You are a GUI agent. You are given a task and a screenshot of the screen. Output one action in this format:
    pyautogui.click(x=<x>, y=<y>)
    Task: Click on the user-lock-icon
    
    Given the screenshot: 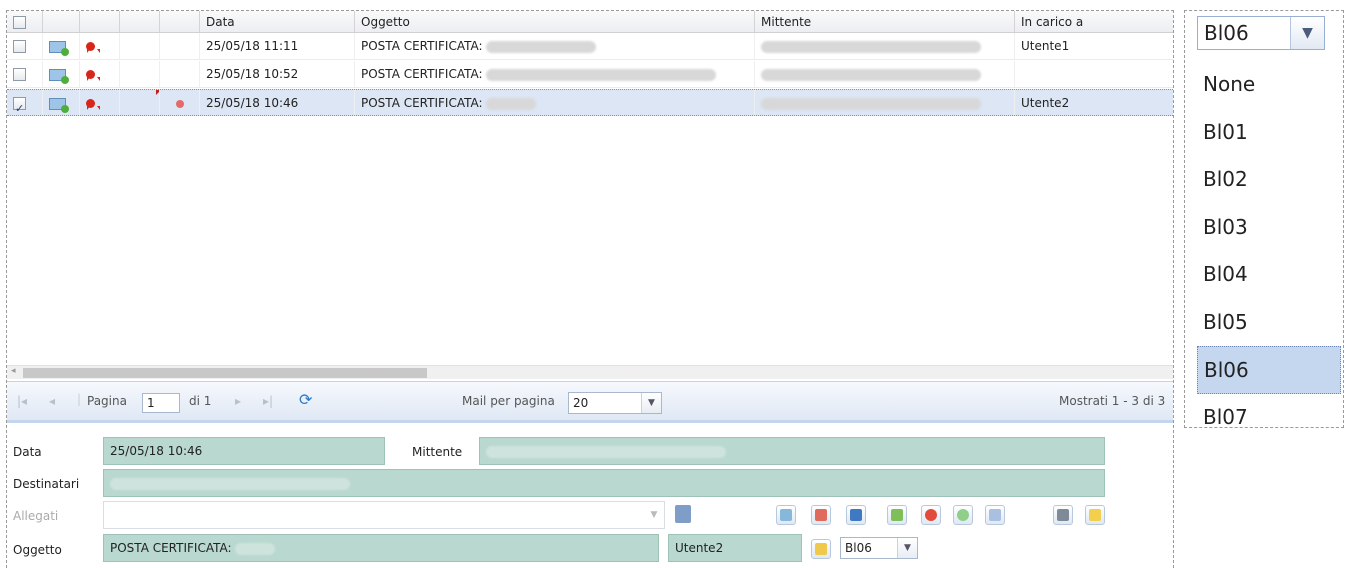 What is the action you would take?
    pyautogui.click(x=821, y=549)
    